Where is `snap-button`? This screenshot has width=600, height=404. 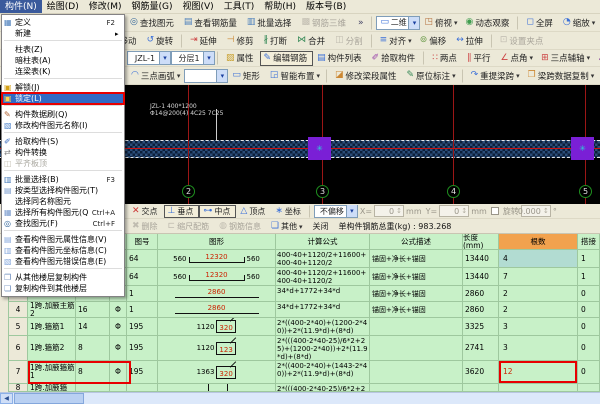 snap-button is located at coordinates (310, 211).